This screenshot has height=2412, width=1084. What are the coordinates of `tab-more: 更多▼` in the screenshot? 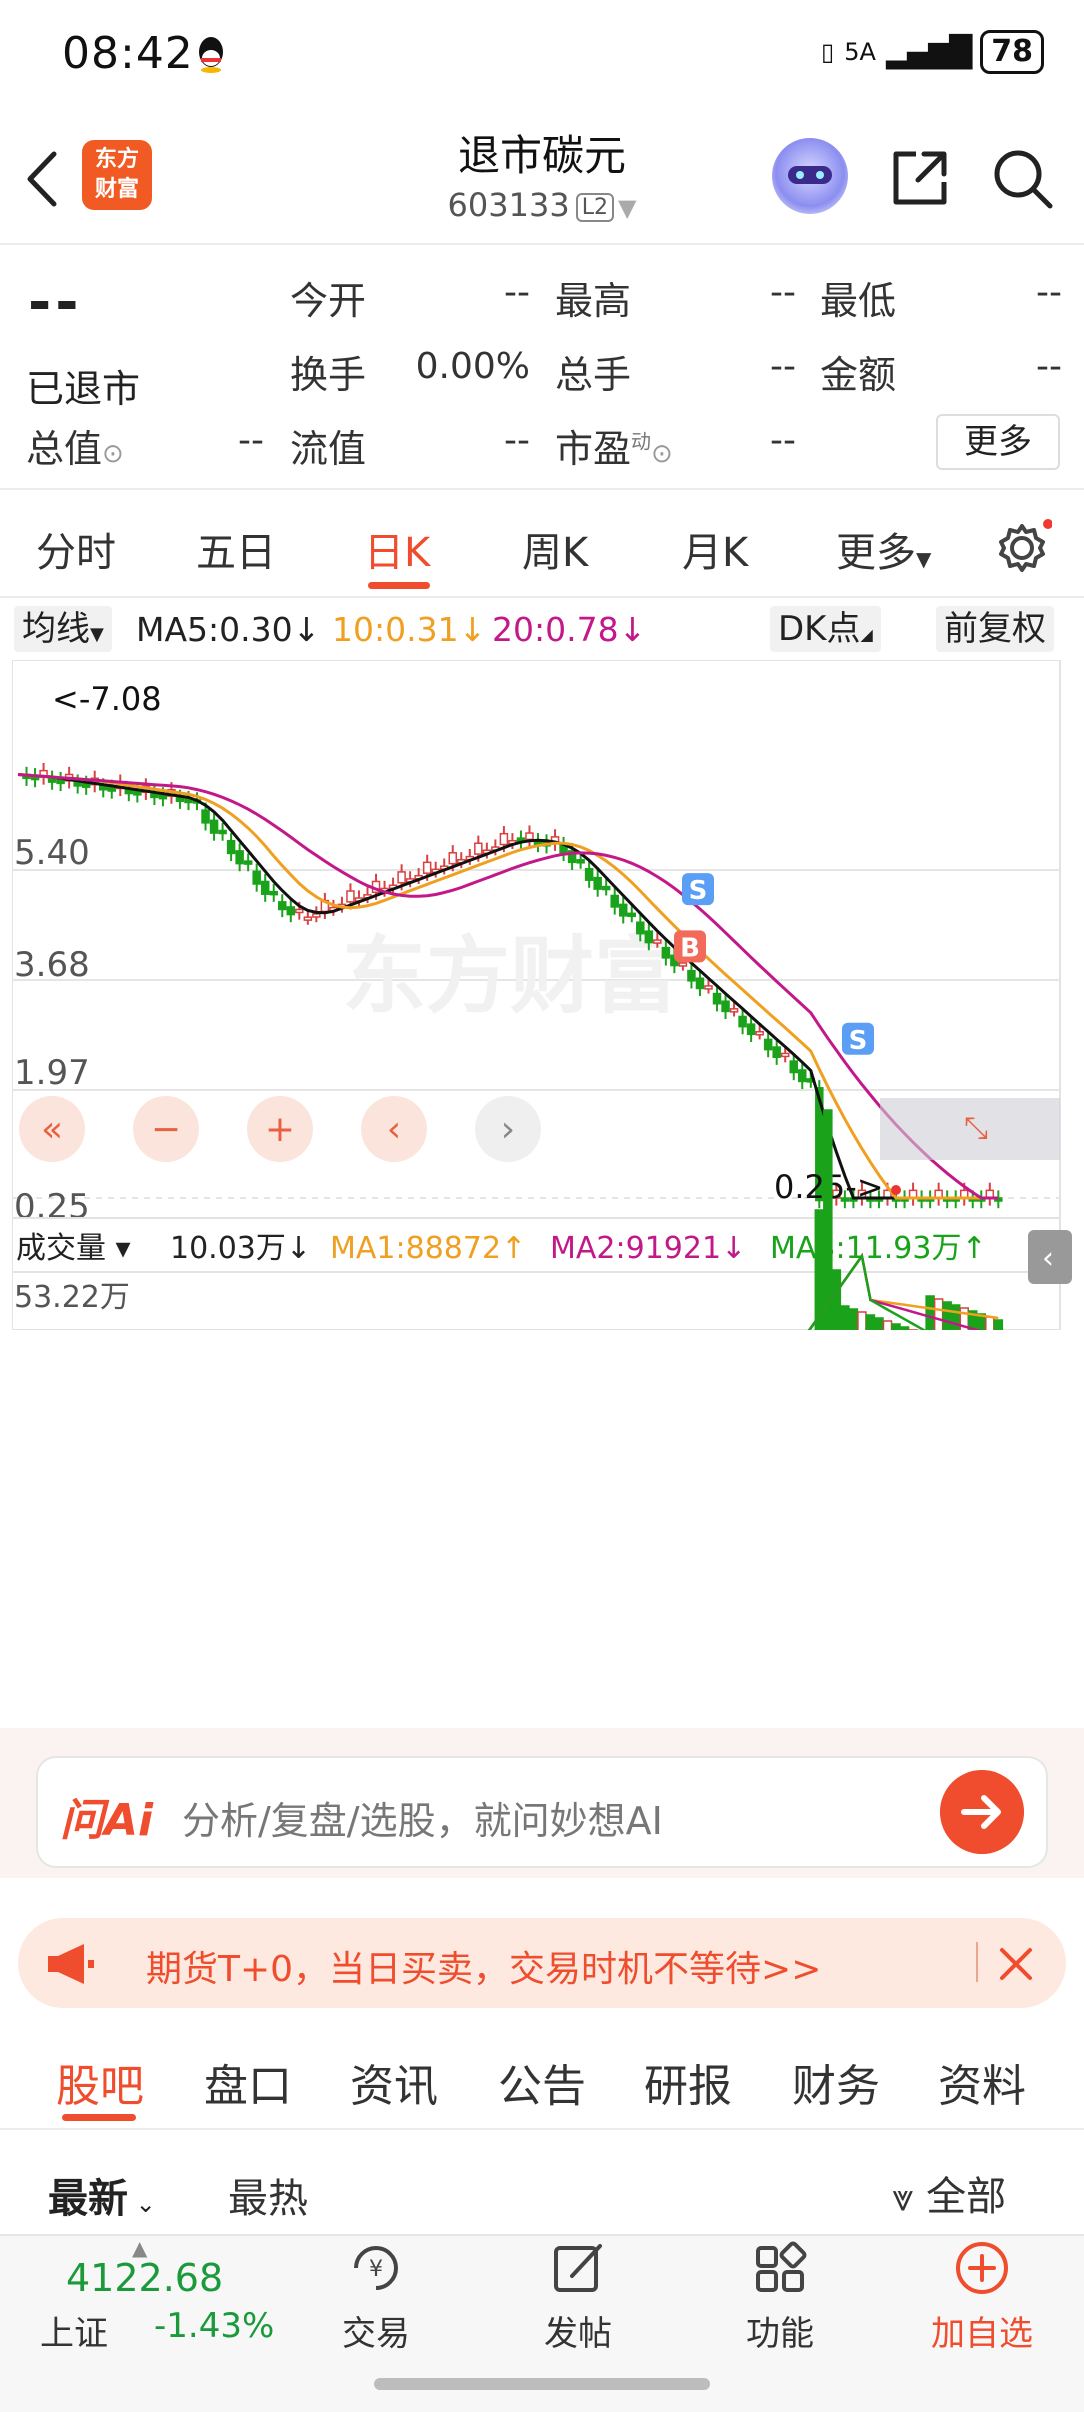 It's located at (883, 549).